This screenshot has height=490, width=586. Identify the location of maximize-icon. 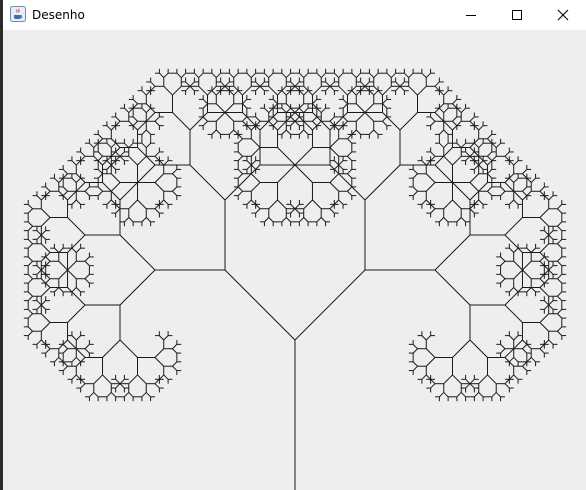
(517, 15).